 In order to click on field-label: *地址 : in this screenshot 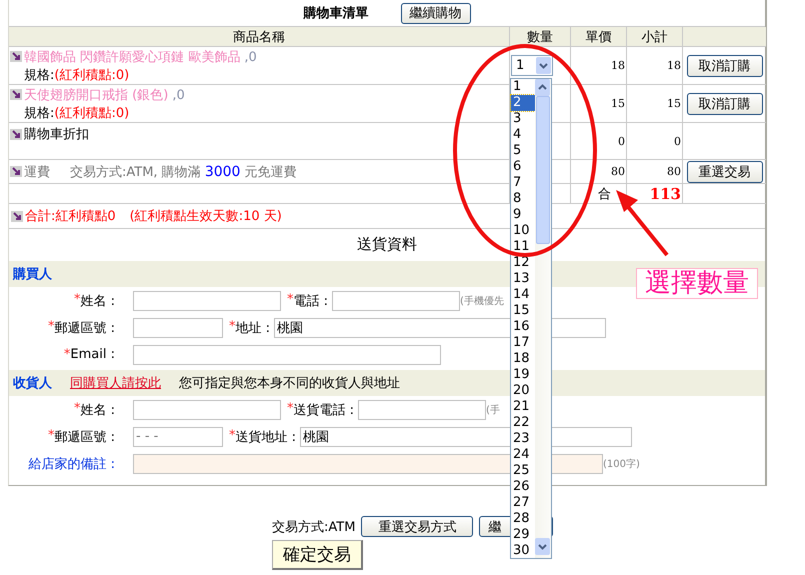, I will do `click(250, 327)`.